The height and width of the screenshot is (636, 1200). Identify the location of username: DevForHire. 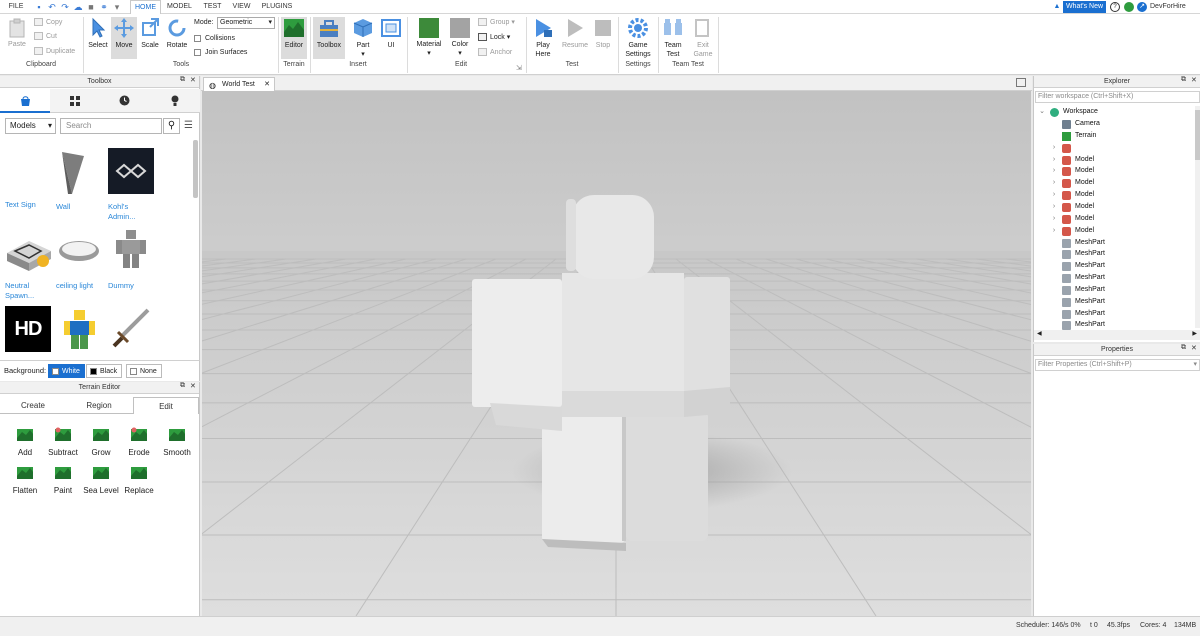
(1171, 7).